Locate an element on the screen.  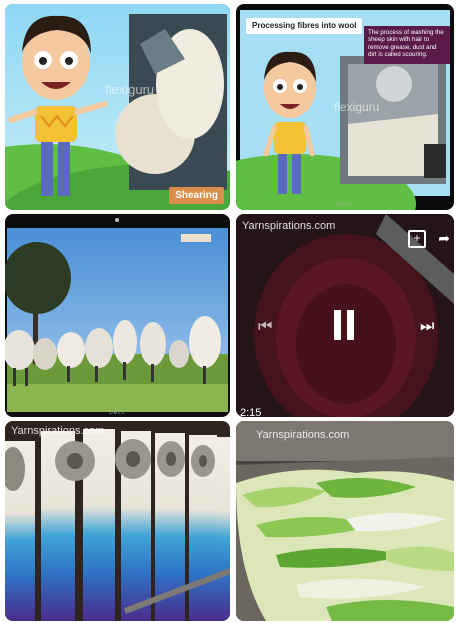
pause-icon is located at coordinates (345, 325).